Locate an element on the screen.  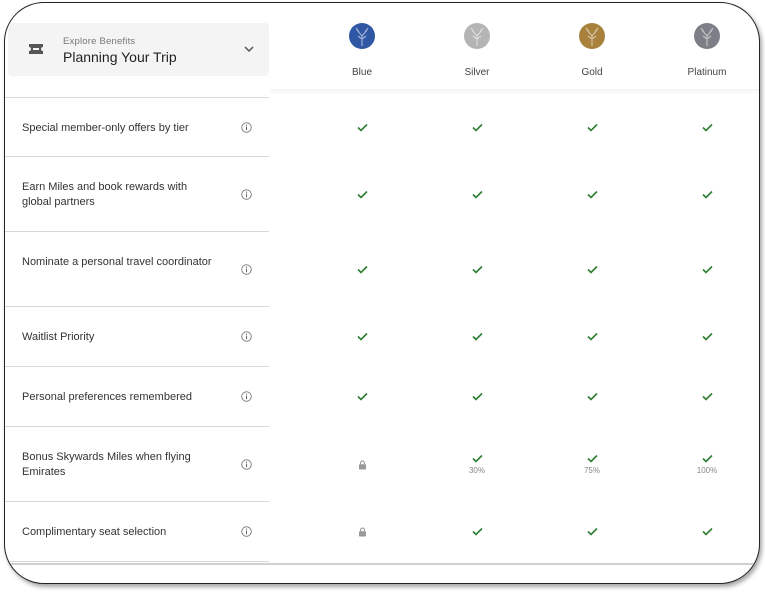
benefit-label: Nominate a personal travel coordinator is located at coordinates (117, 261).